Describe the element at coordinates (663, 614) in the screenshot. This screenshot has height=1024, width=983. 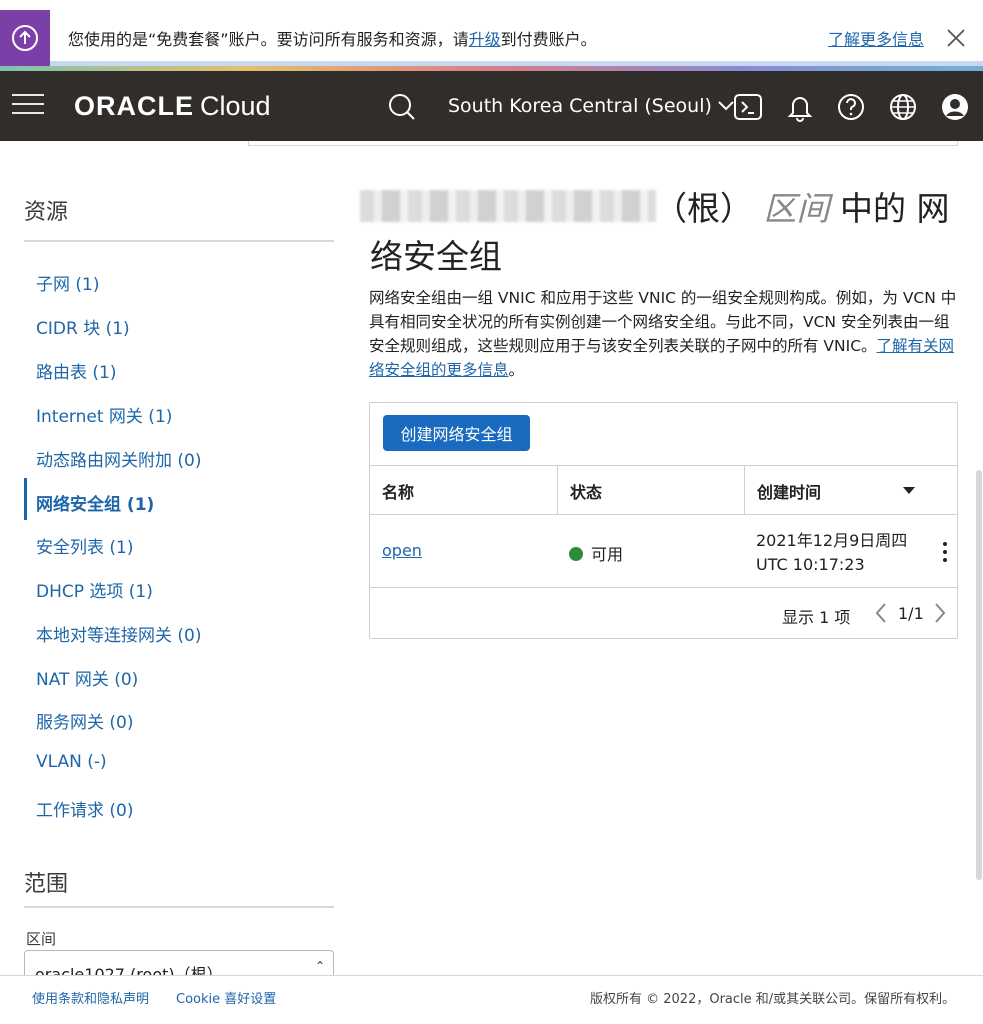
I see `table-pagination: 显示 1 项 1/1` at that location.